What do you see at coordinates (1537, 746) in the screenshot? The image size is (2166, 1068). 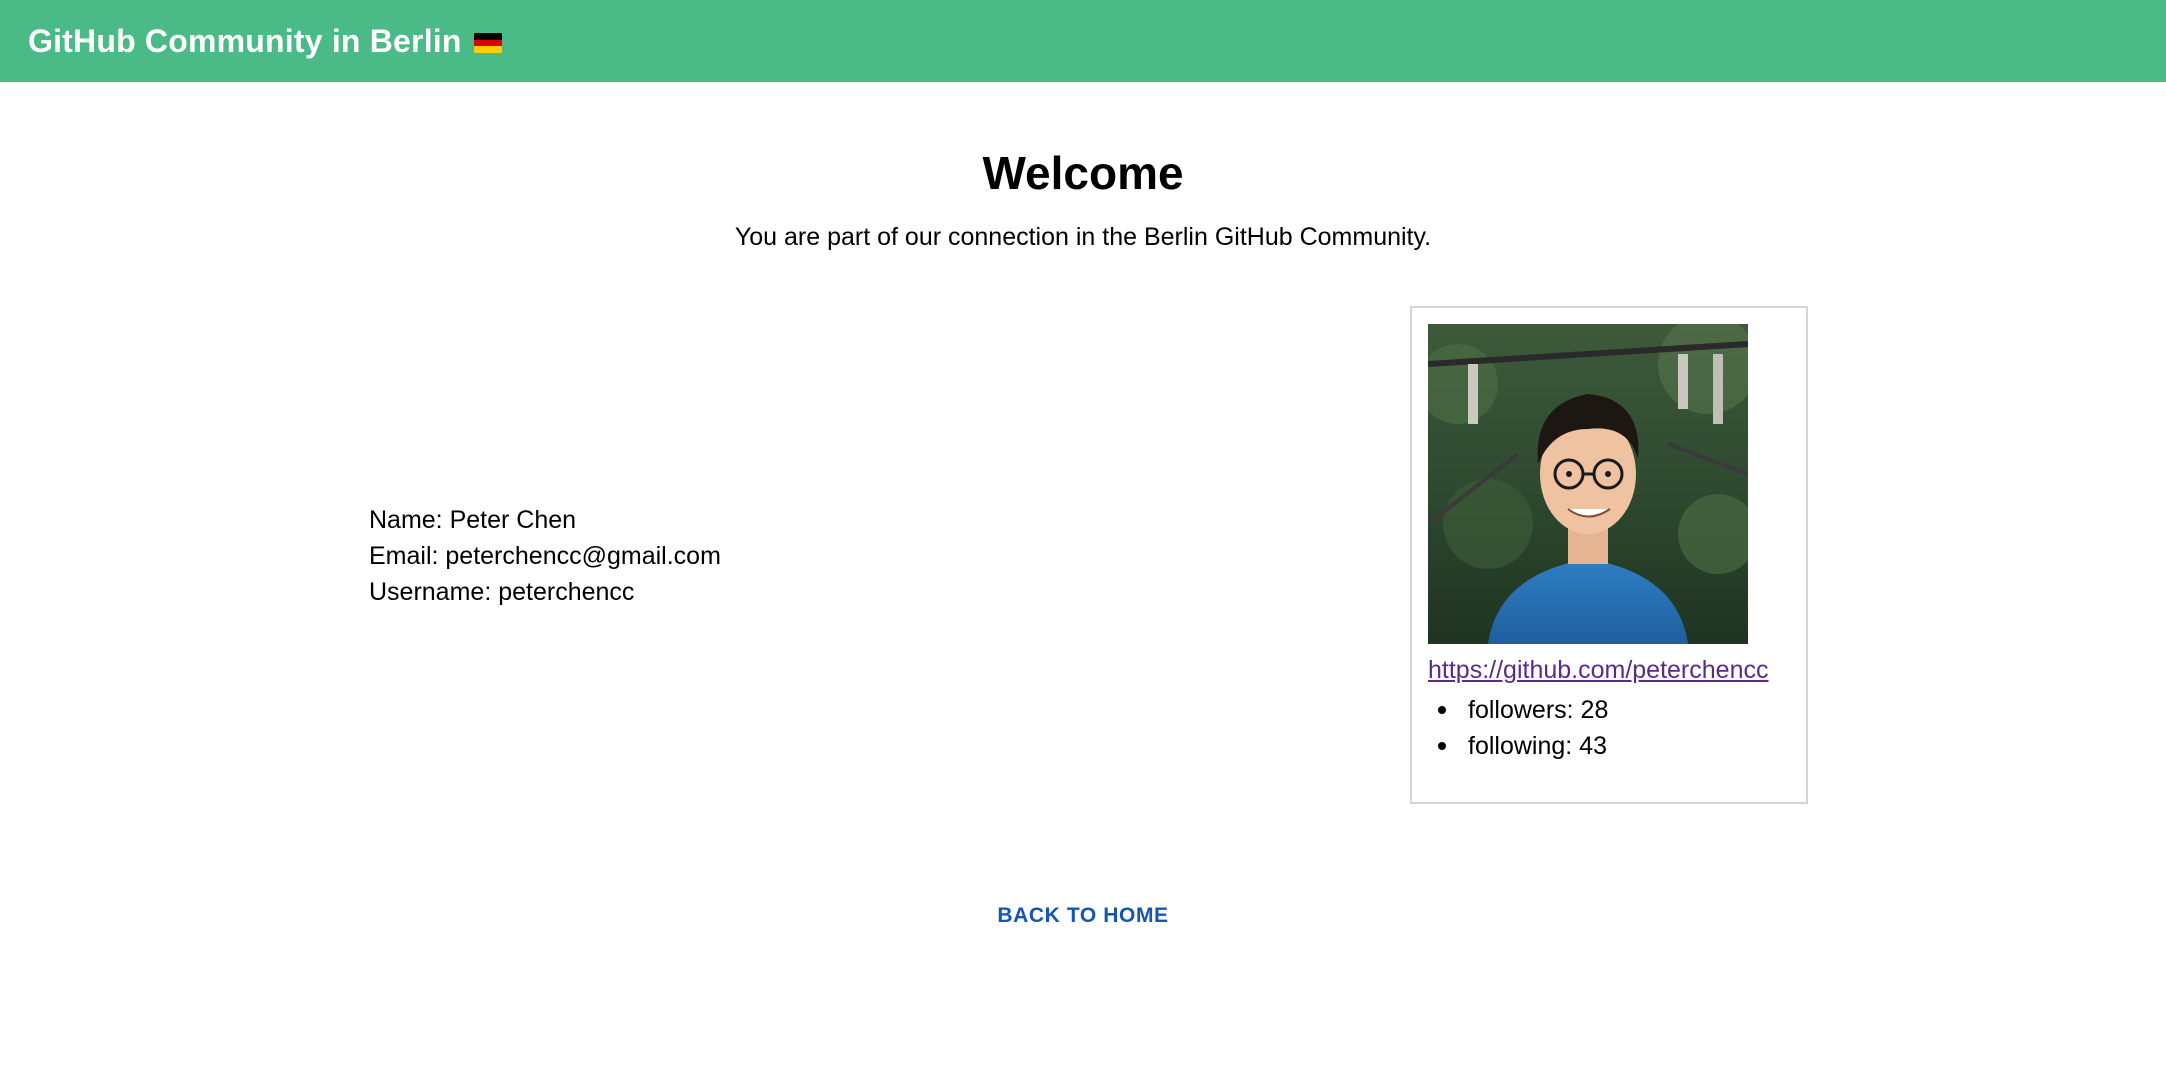 I see `following-count: following: 43` at bounding box center [1537, 746].